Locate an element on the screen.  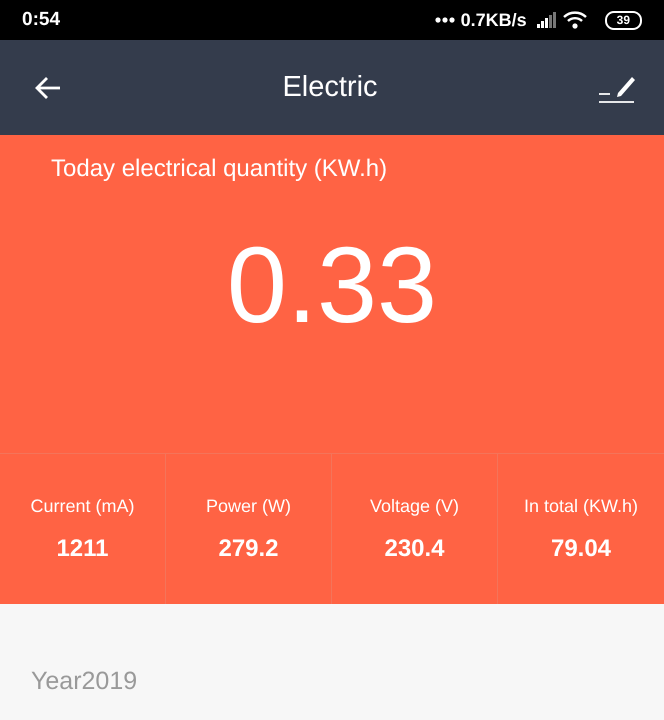
stat-label: Power (W) is located at coordinates (248, 506).